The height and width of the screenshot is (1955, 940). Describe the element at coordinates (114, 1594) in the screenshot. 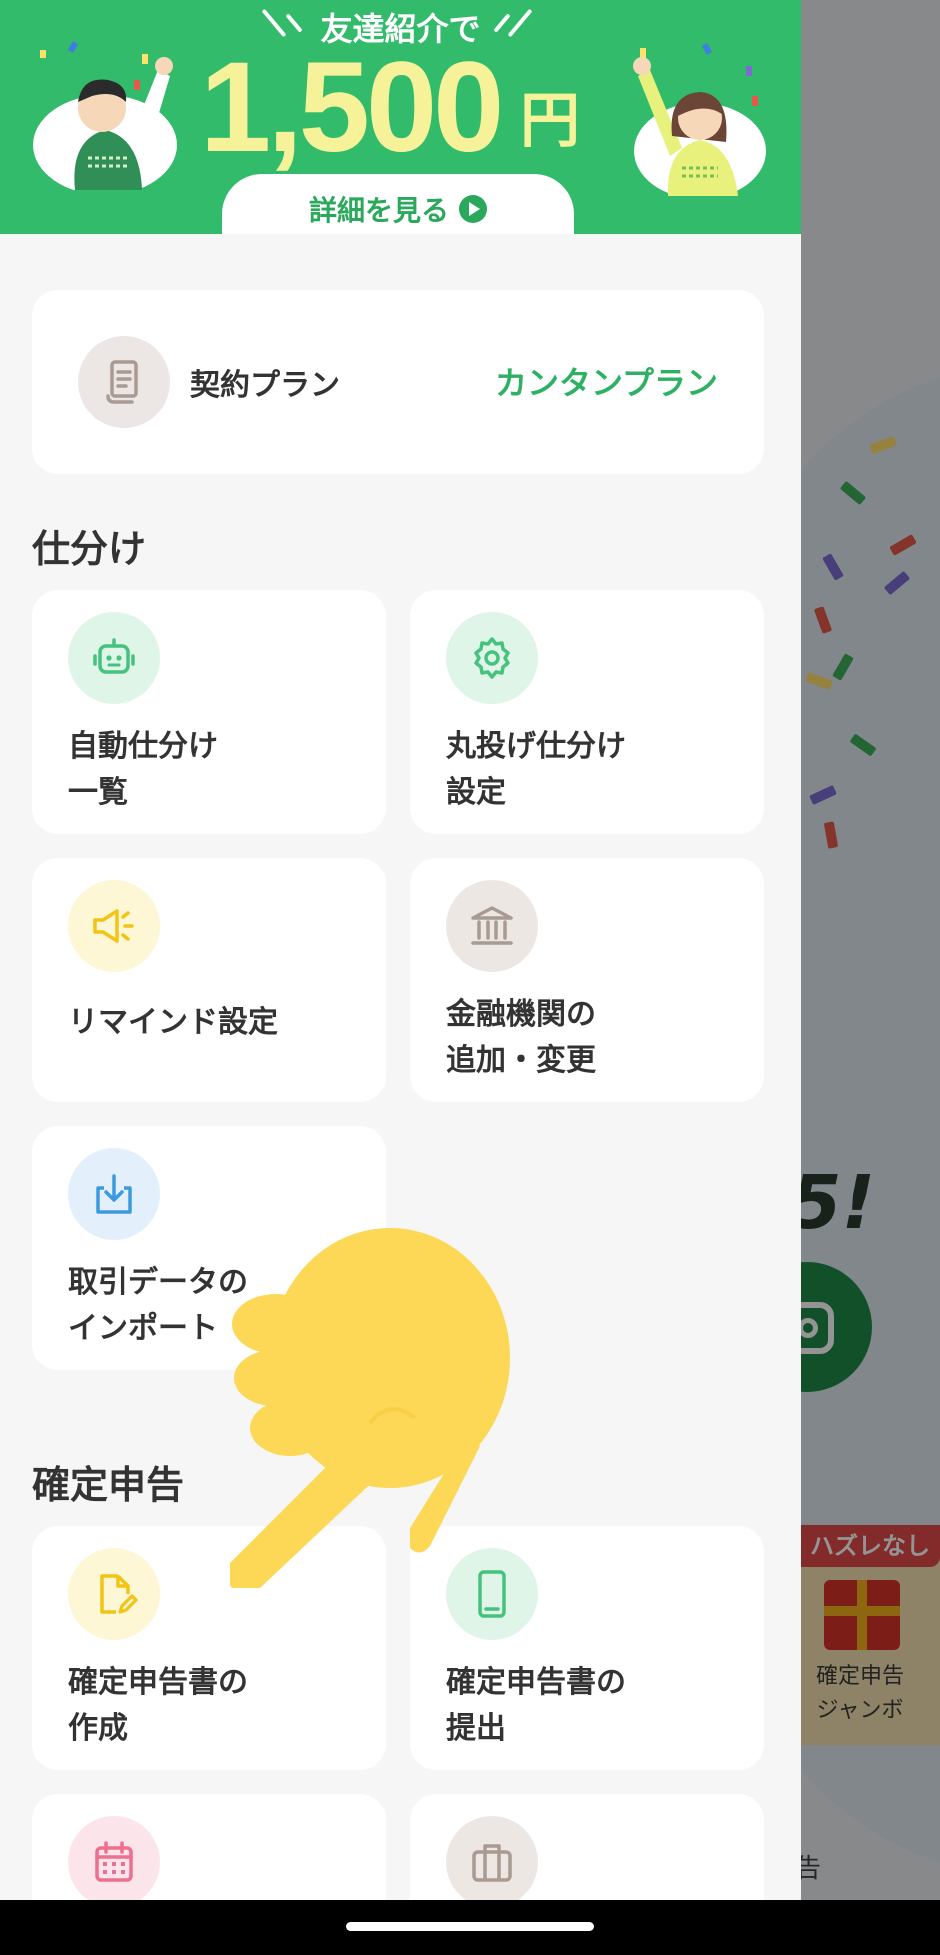

I see `document-edit-icon` at that location.